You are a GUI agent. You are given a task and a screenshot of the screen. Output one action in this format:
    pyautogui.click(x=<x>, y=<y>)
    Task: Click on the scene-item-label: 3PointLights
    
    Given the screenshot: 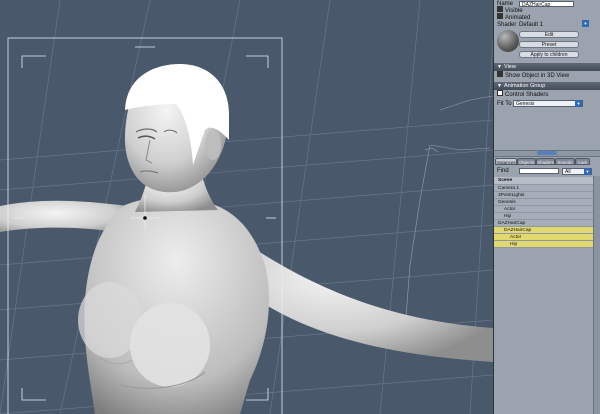 What is the action you would take?
    pyautogui.click(x=511, y=195)
    